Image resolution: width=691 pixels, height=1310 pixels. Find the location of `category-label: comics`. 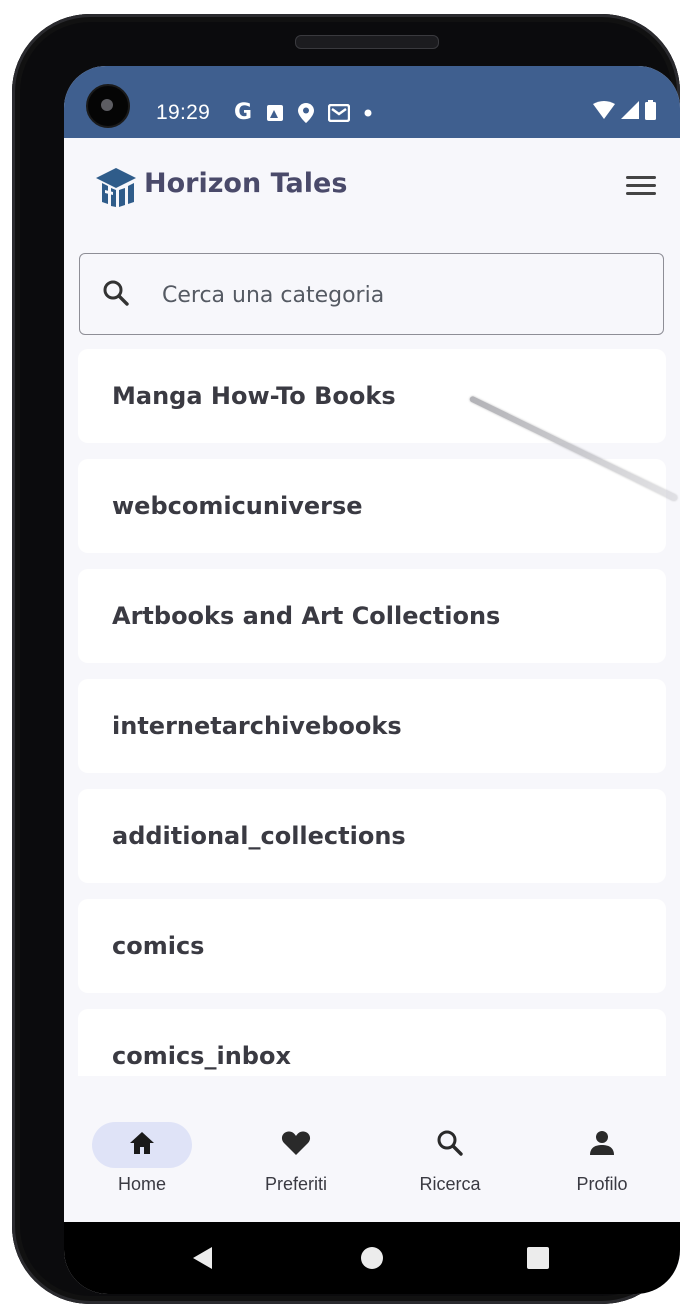

category-label: comics is located at coordinates (158, 946).